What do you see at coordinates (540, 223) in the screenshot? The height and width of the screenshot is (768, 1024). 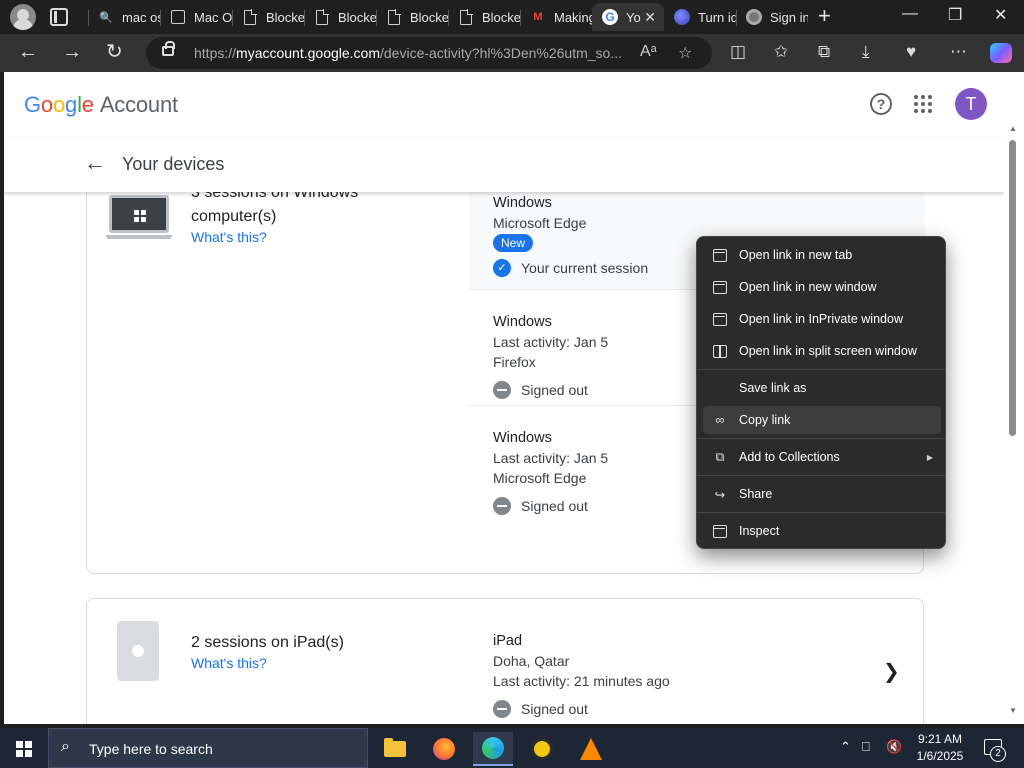 I see `session-browser: Microsoft Edge` at bounding box center [540, 223].